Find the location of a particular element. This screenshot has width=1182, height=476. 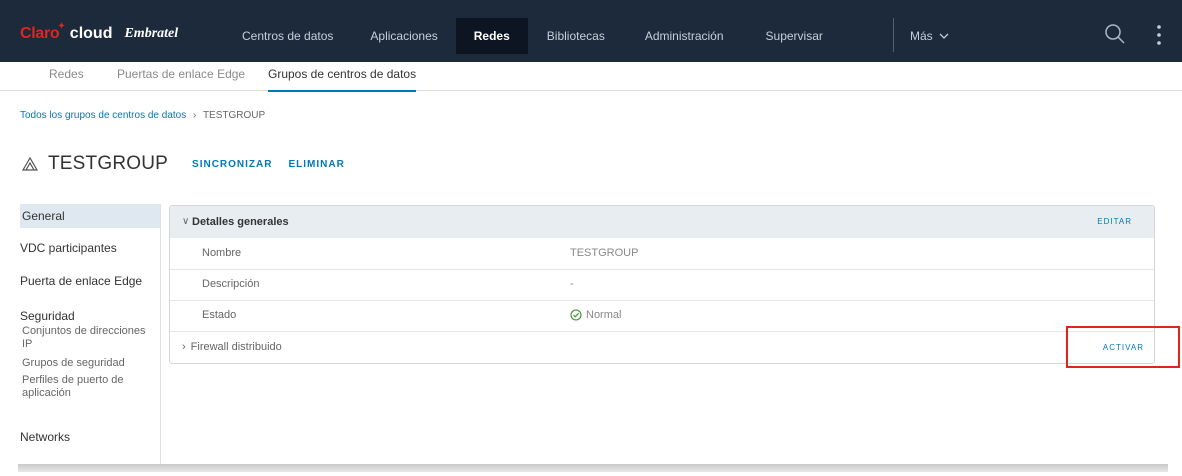

chevron-down-icon is located at coordinates (944, 36).